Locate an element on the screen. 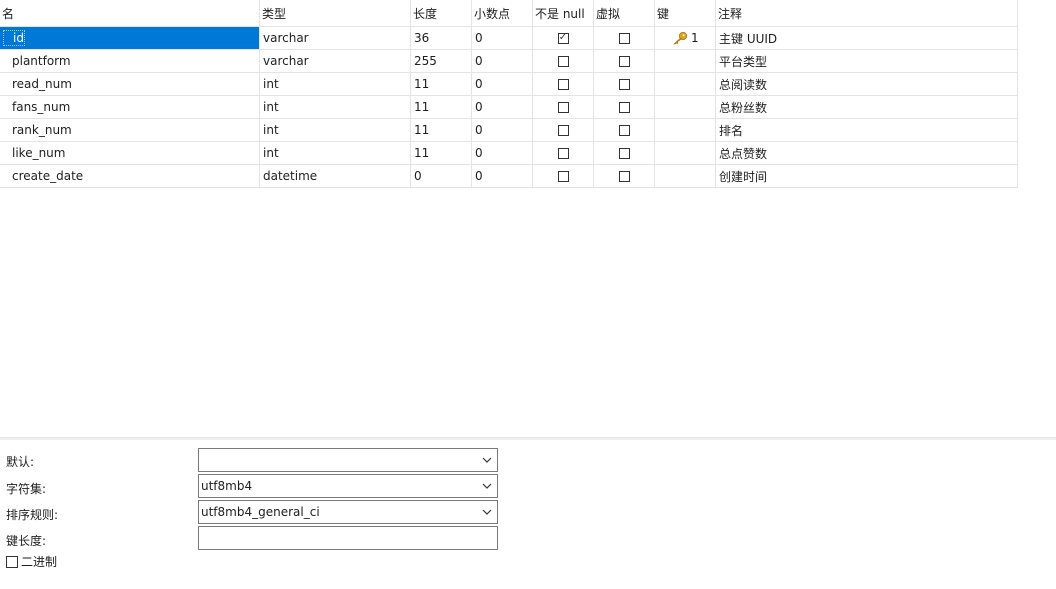  table-row: like_num int 11 0 总点赞数 is located at coordinates (509, 153).